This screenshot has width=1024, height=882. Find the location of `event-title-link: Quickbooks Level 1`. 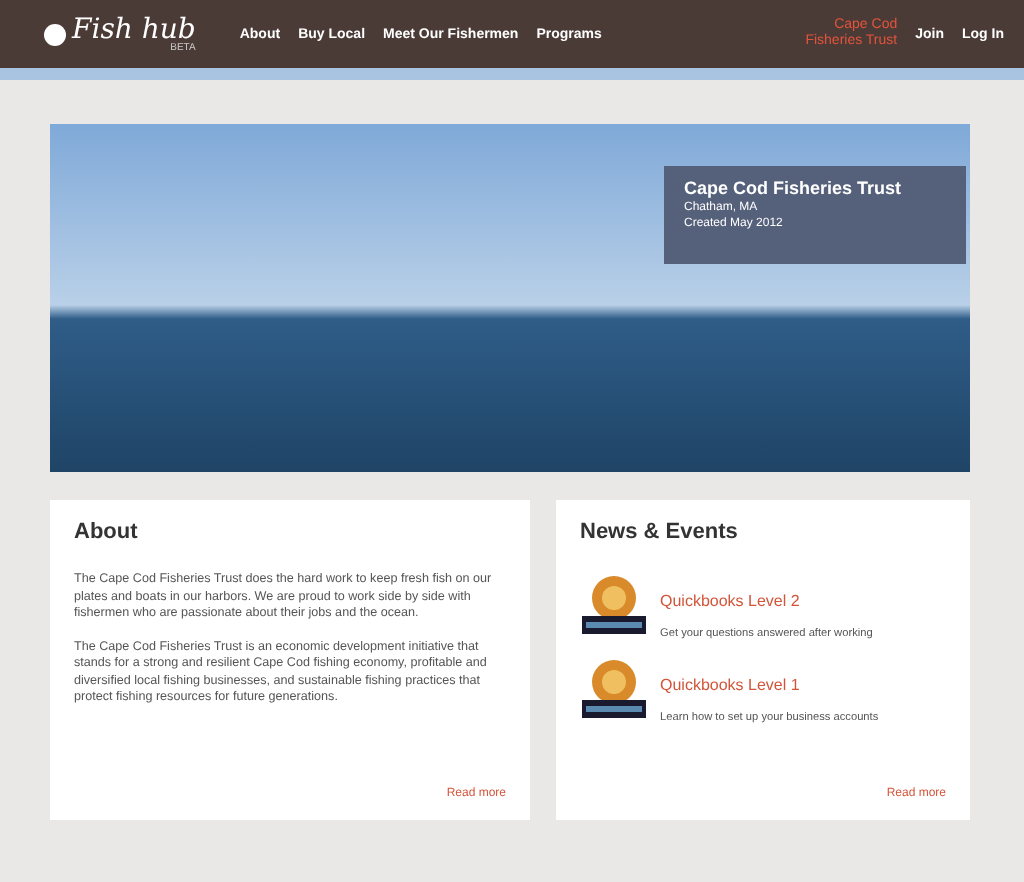

event-title-link: Quickbooks Level 1 is located at coordinates (769, 685).